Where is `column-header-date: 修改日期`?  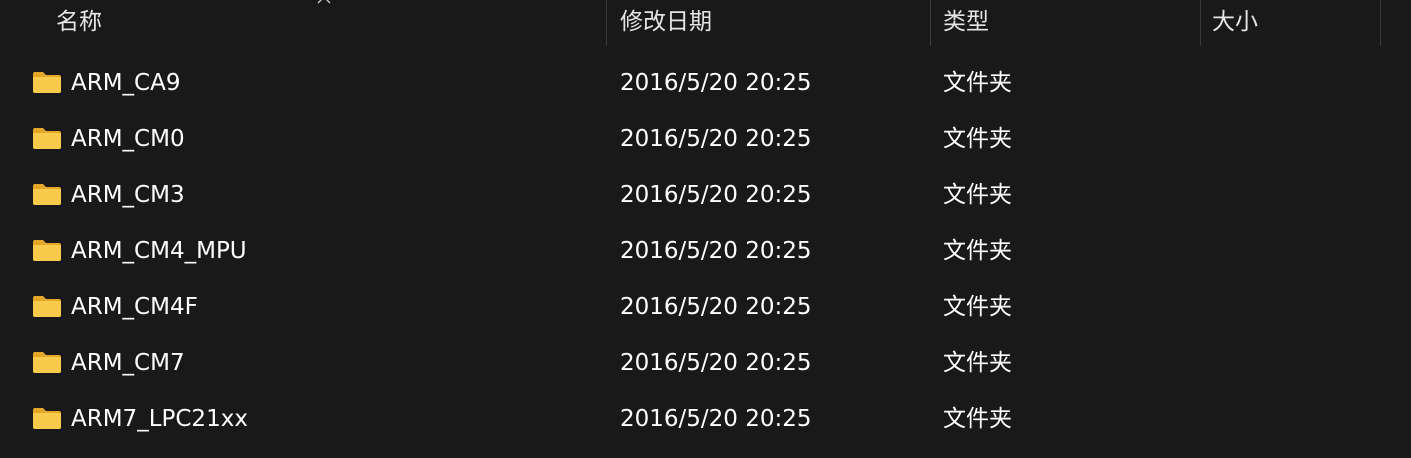
column-header-date: 修改日期 is located at coordinates (775, 23).